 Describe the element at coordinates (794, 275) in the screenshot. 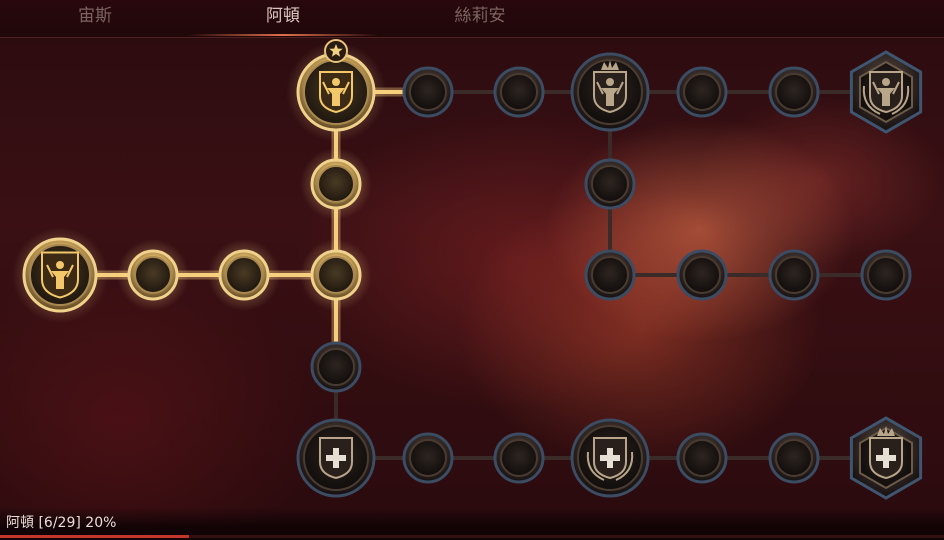

I see `skill-node-m3` at that location.